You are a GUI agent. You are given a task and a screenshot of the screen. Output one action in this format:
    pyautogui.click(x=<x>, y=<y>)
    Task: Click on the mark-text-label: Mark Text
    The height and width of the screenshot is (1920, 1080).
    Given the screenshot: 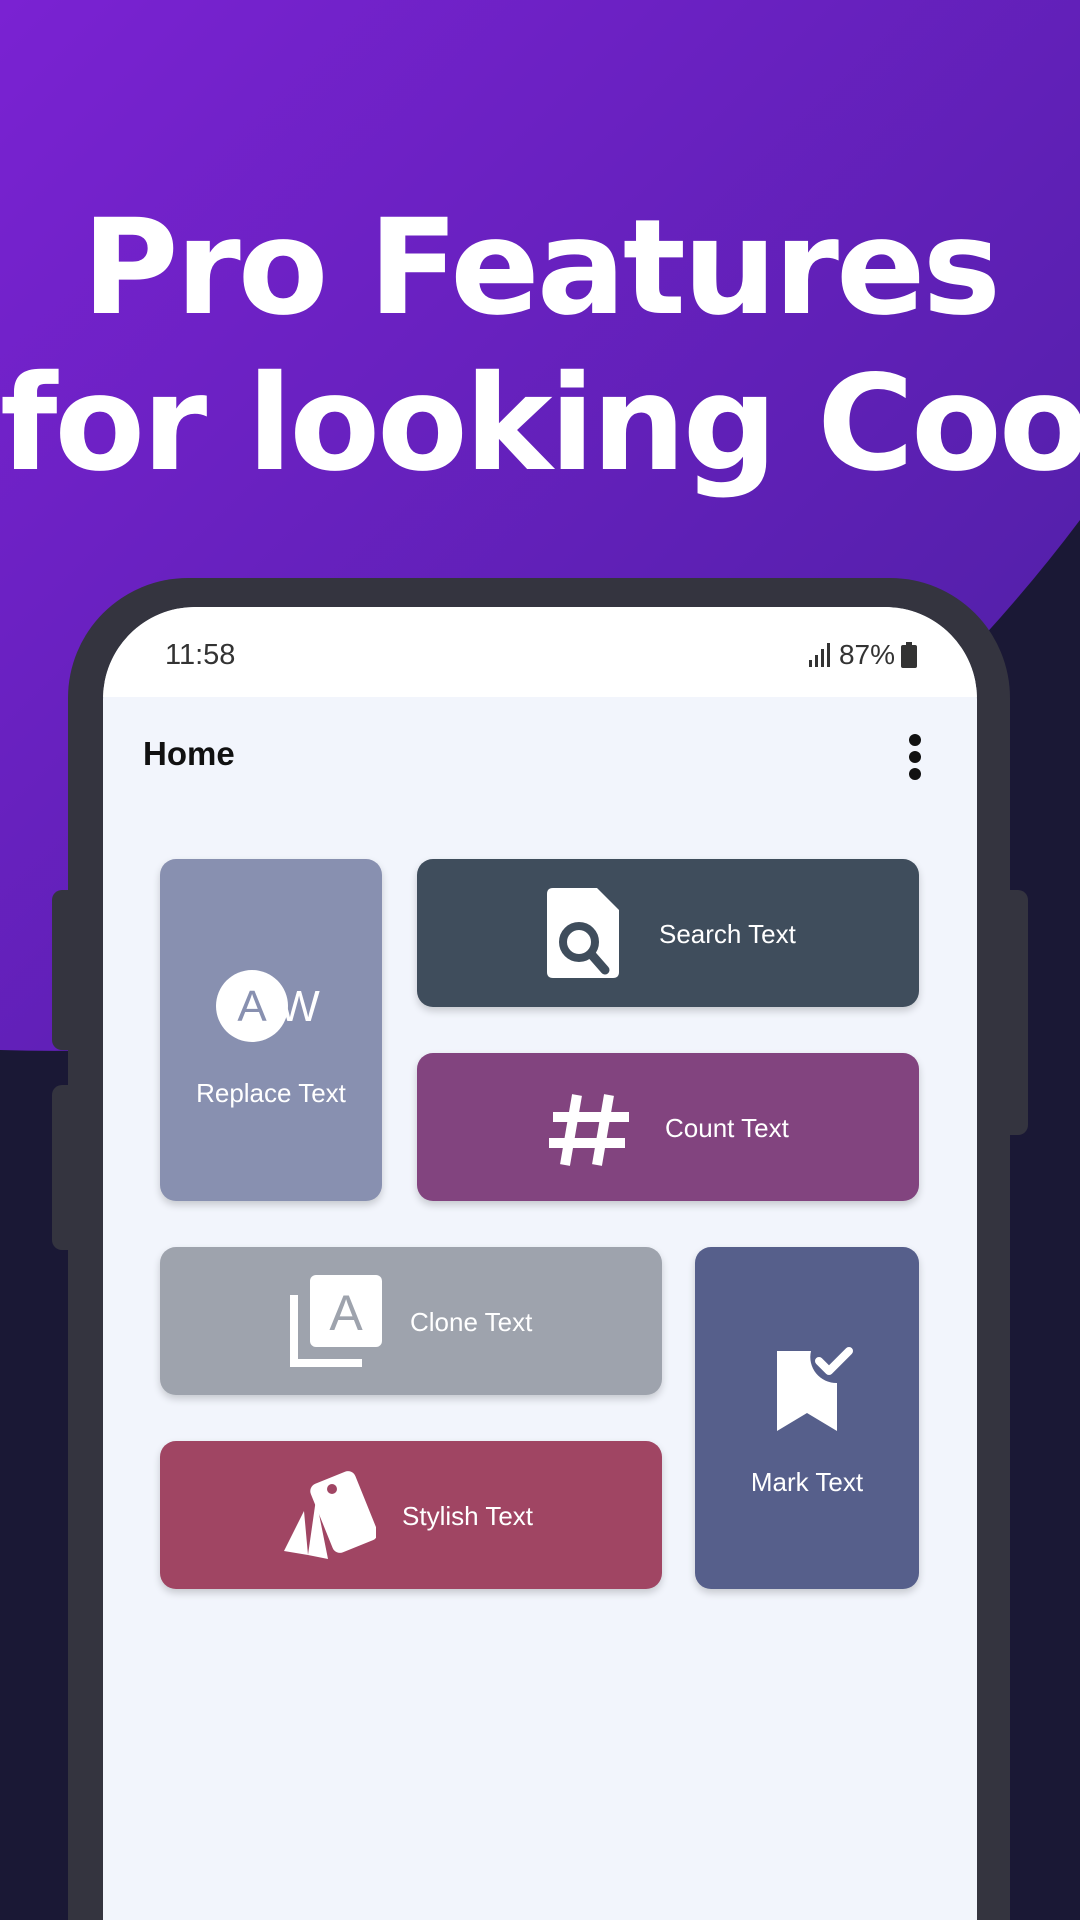 What is the action you would take?
    pyautogui.click(x=807, y=1482)
    